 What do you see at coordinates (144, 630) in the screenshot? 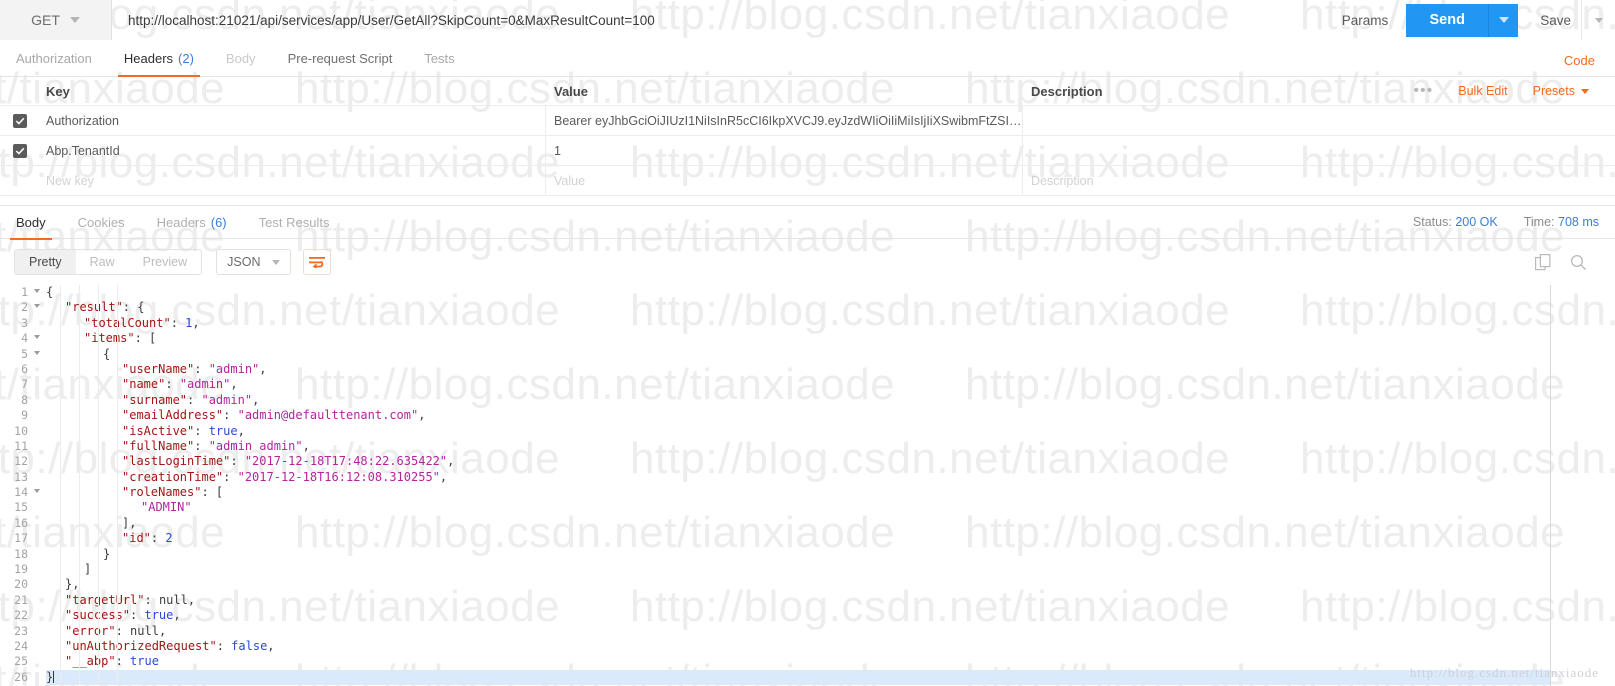
I see `json-token-nul: null` at bounding box center [144, 630].